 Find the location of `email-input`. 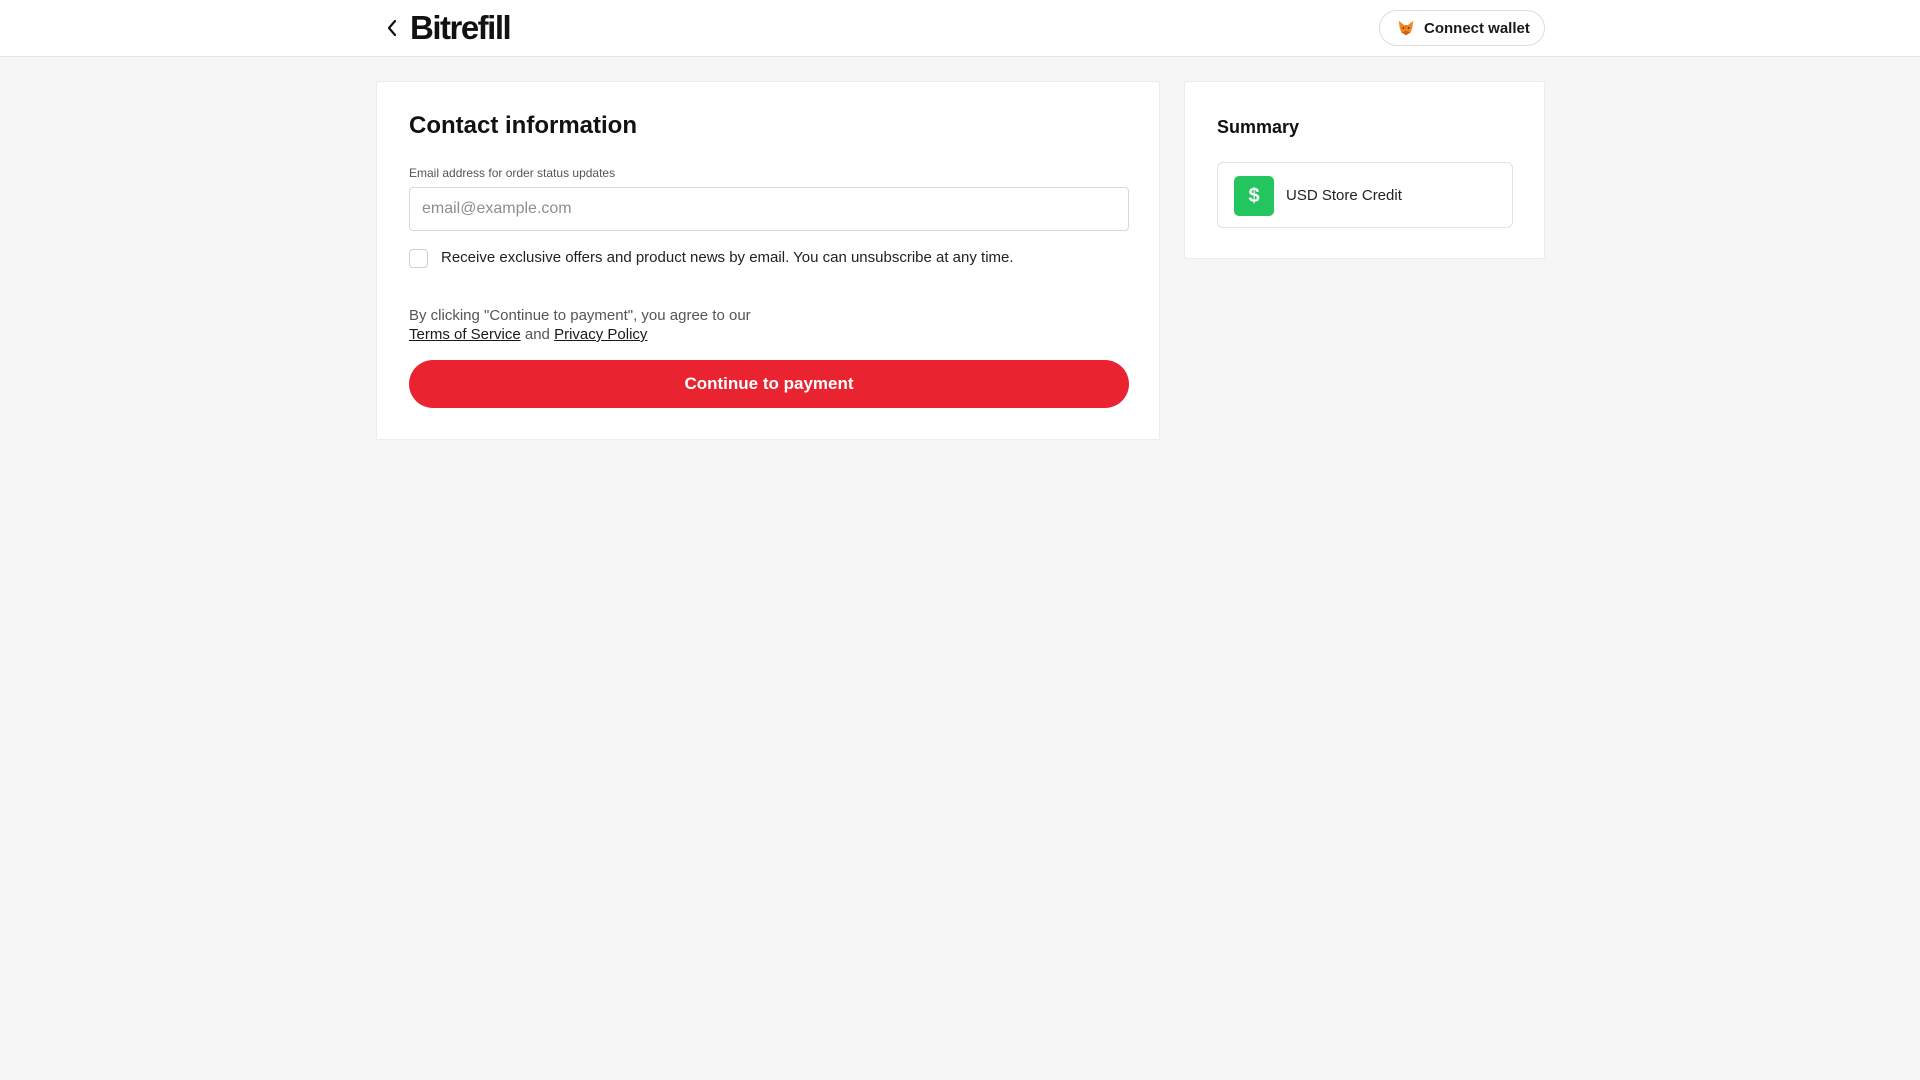

email-input is located at coordinates (769, 209).